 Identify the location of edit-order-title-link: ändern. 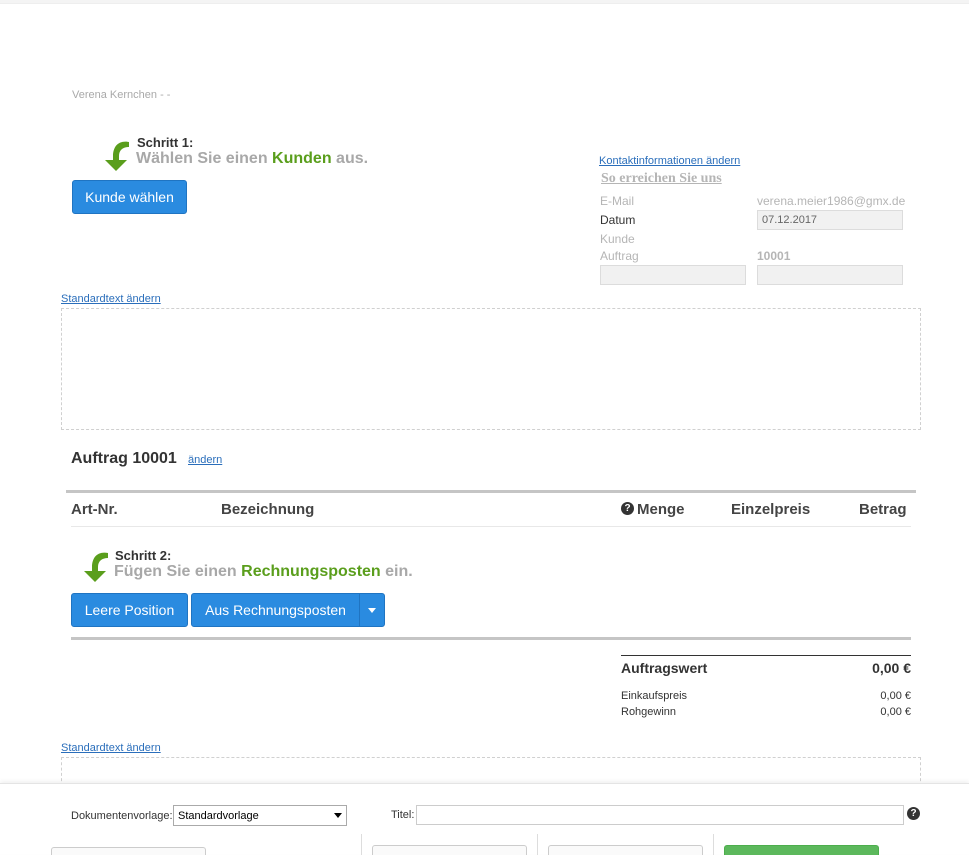
(205, 460).